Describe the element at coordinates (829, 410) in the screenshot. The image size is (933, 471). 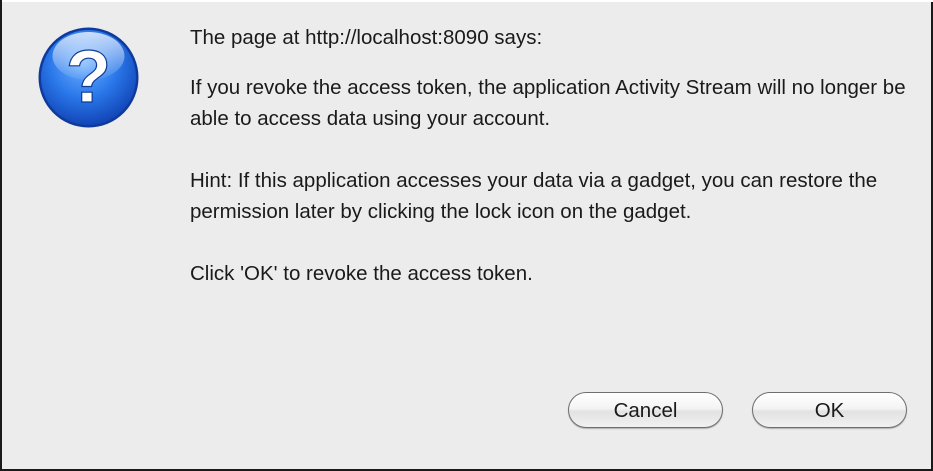
I see `ok-button: OK` at that location.